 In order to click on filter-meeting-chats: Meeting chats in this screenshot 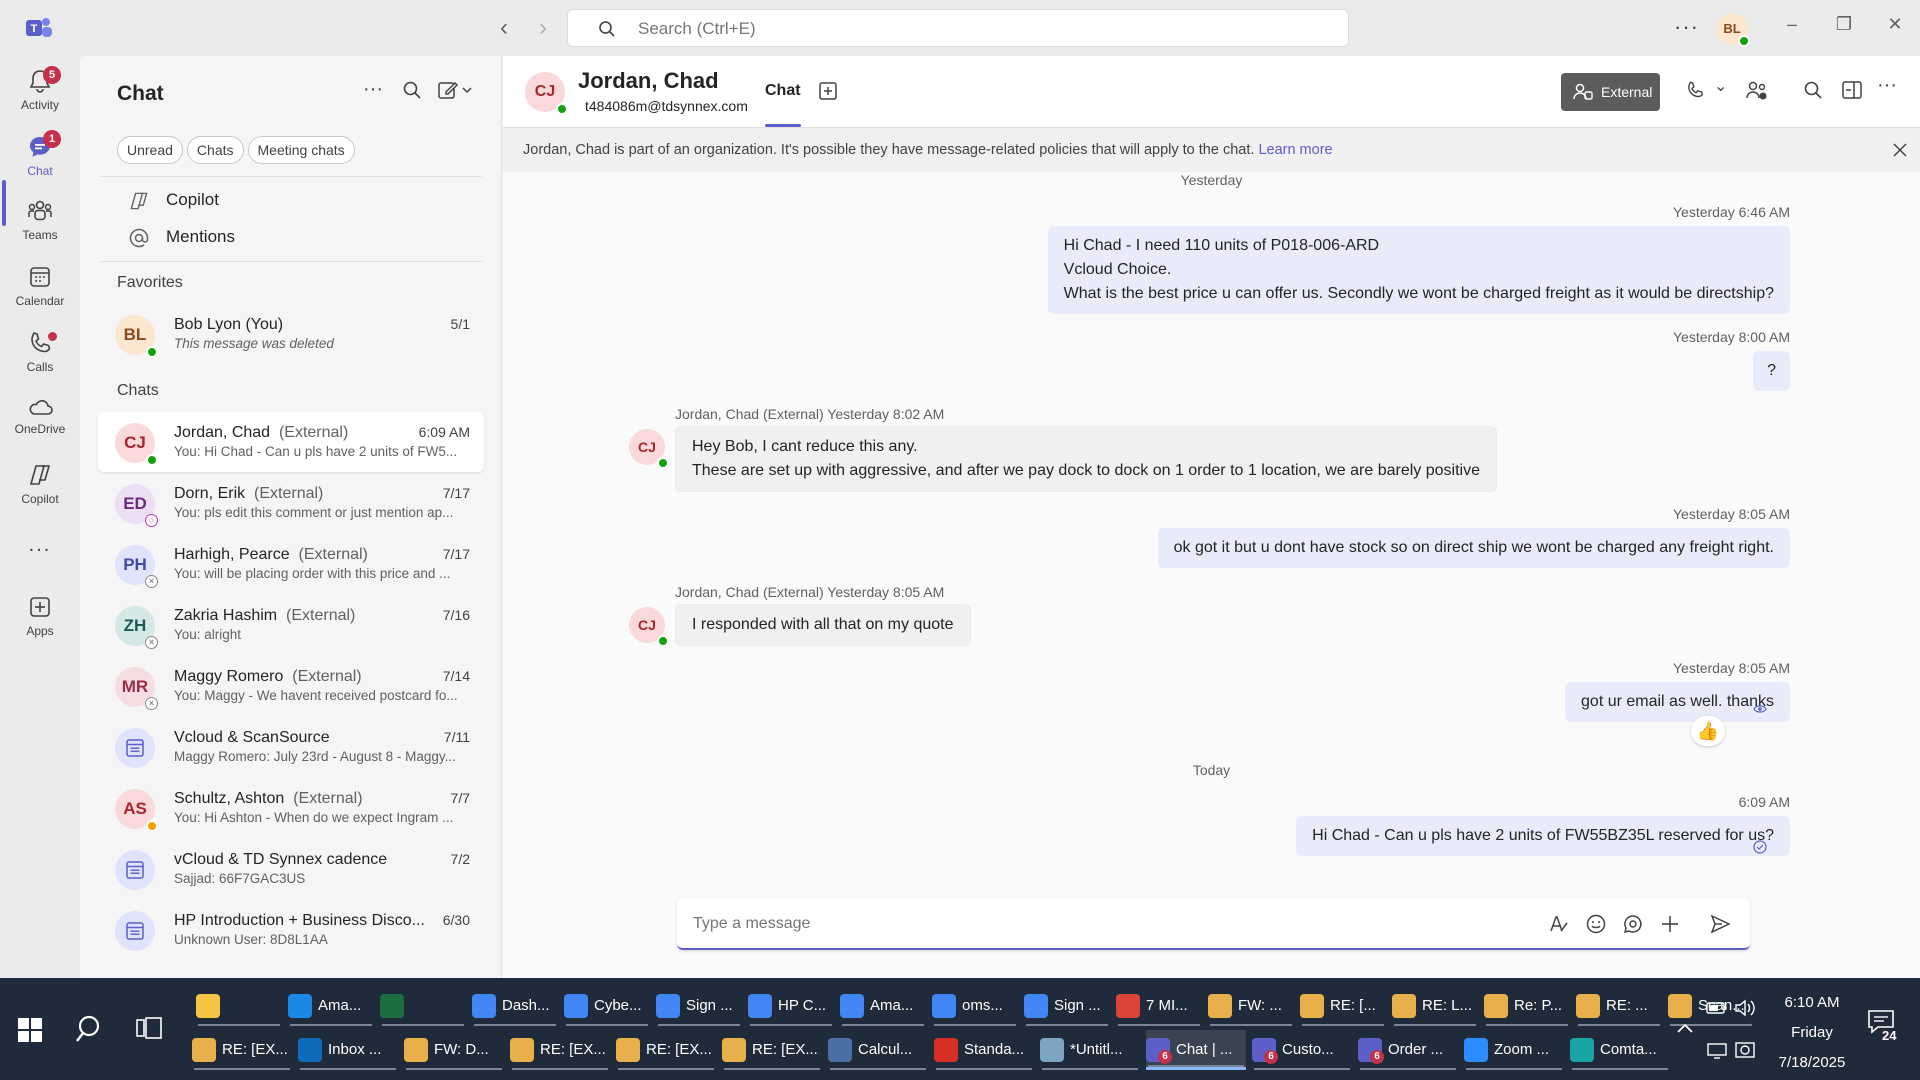, I will do `click(301, 150)`.